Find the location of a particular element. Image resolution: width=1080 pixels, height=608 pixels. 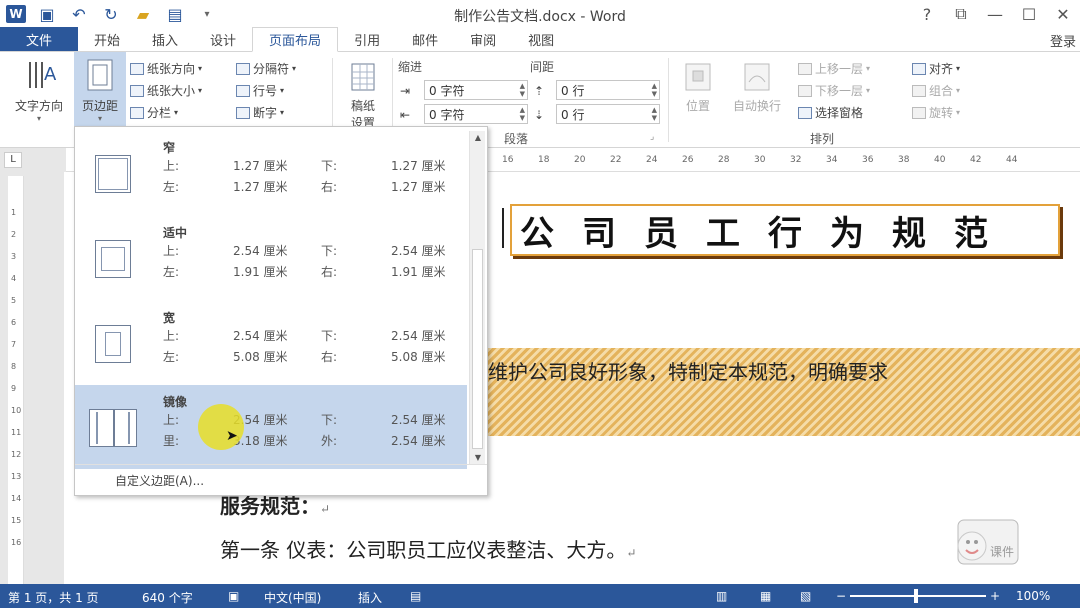

tab-references: 引用 is located at coordinates (367, 39).